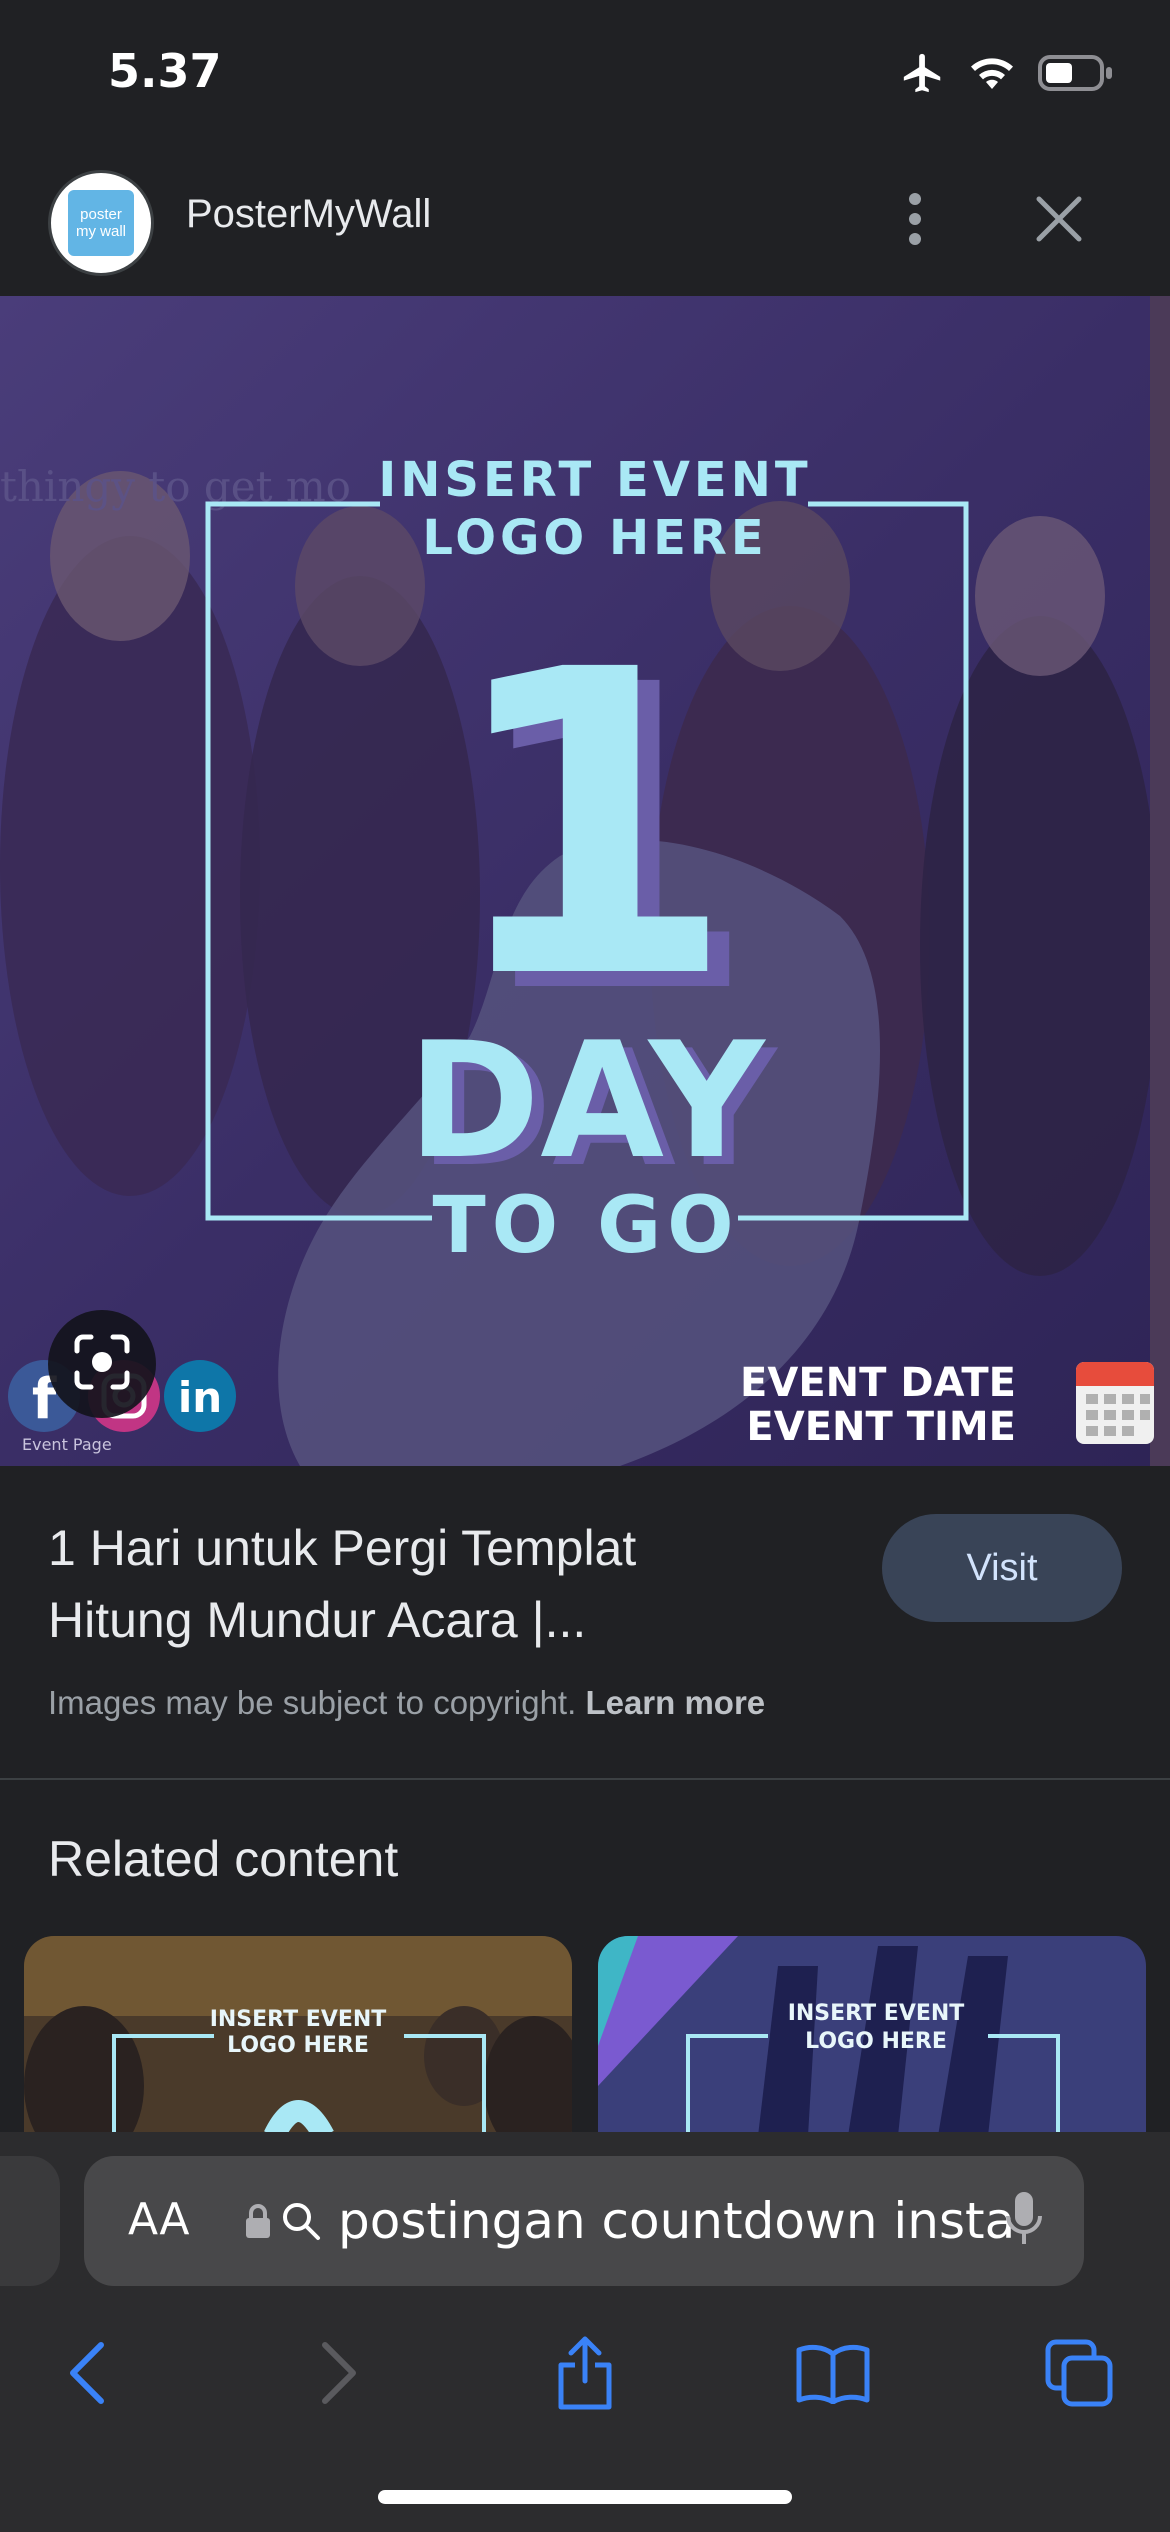 This screenshot has height=2532, width=1170. I want to click on back-icon, so click(87, 2375).